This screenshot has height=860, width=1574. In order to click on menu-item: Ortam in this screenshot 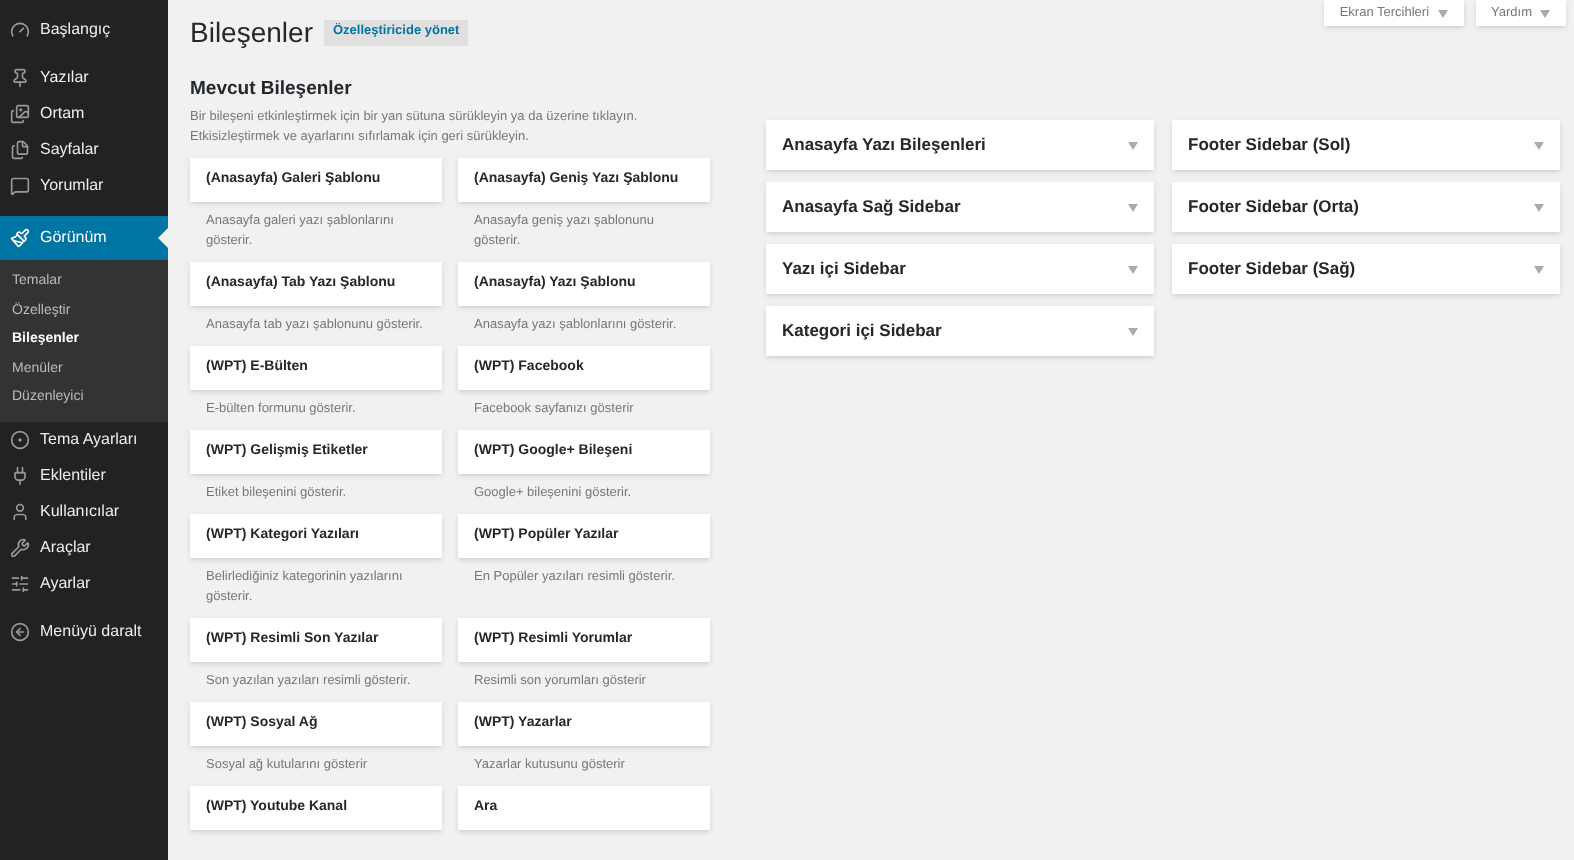, I will do `click(84, 114)`.